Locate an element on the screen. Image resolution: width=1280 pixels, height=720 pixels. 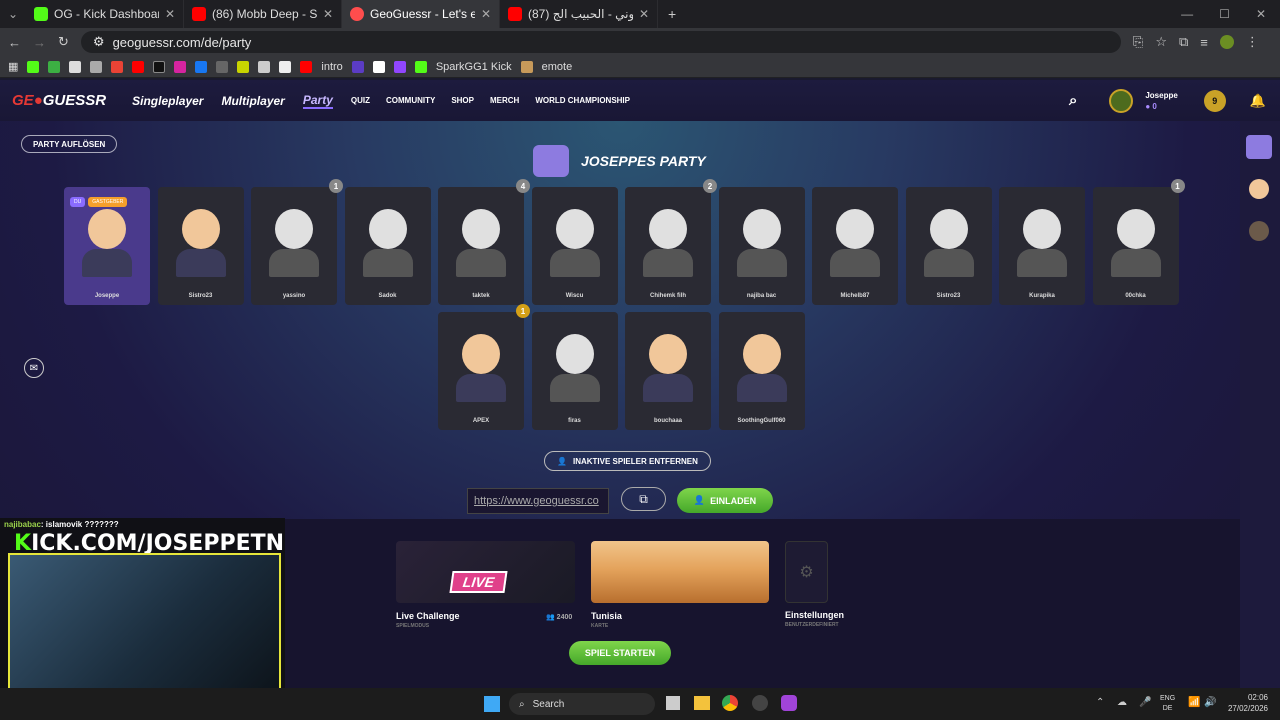
tiktok-bookmark-icon is located at coordinates (159, 66).